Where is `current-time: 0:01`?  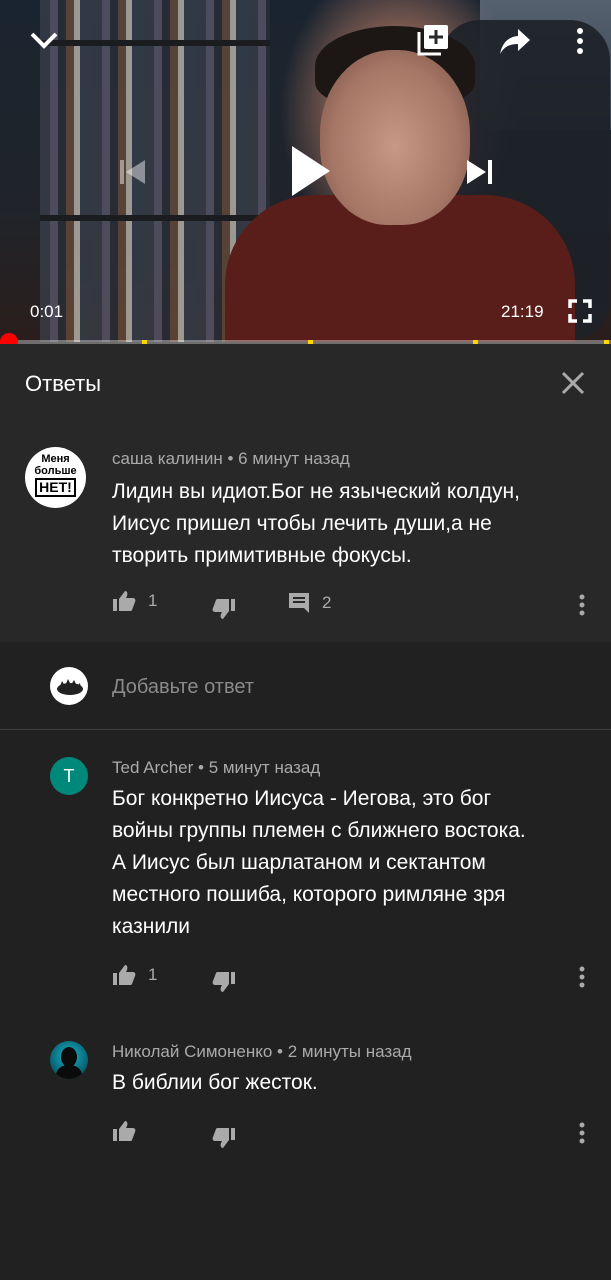
current-time: 0:01 is located at coordinates (47, 311).